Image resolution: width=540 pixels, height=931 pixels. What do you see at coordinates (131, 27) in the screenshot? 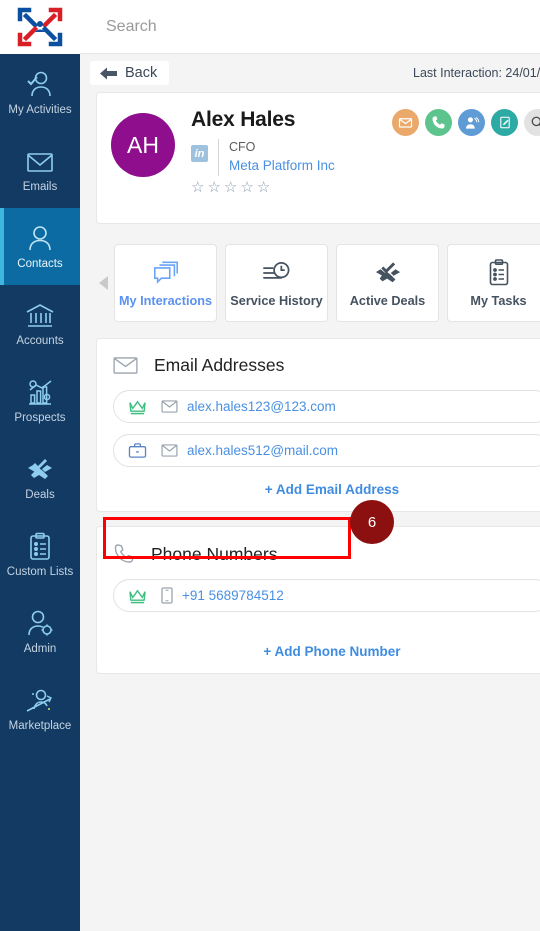
I see `search-input-placeholder: Search` at bounding box center [131, 27].